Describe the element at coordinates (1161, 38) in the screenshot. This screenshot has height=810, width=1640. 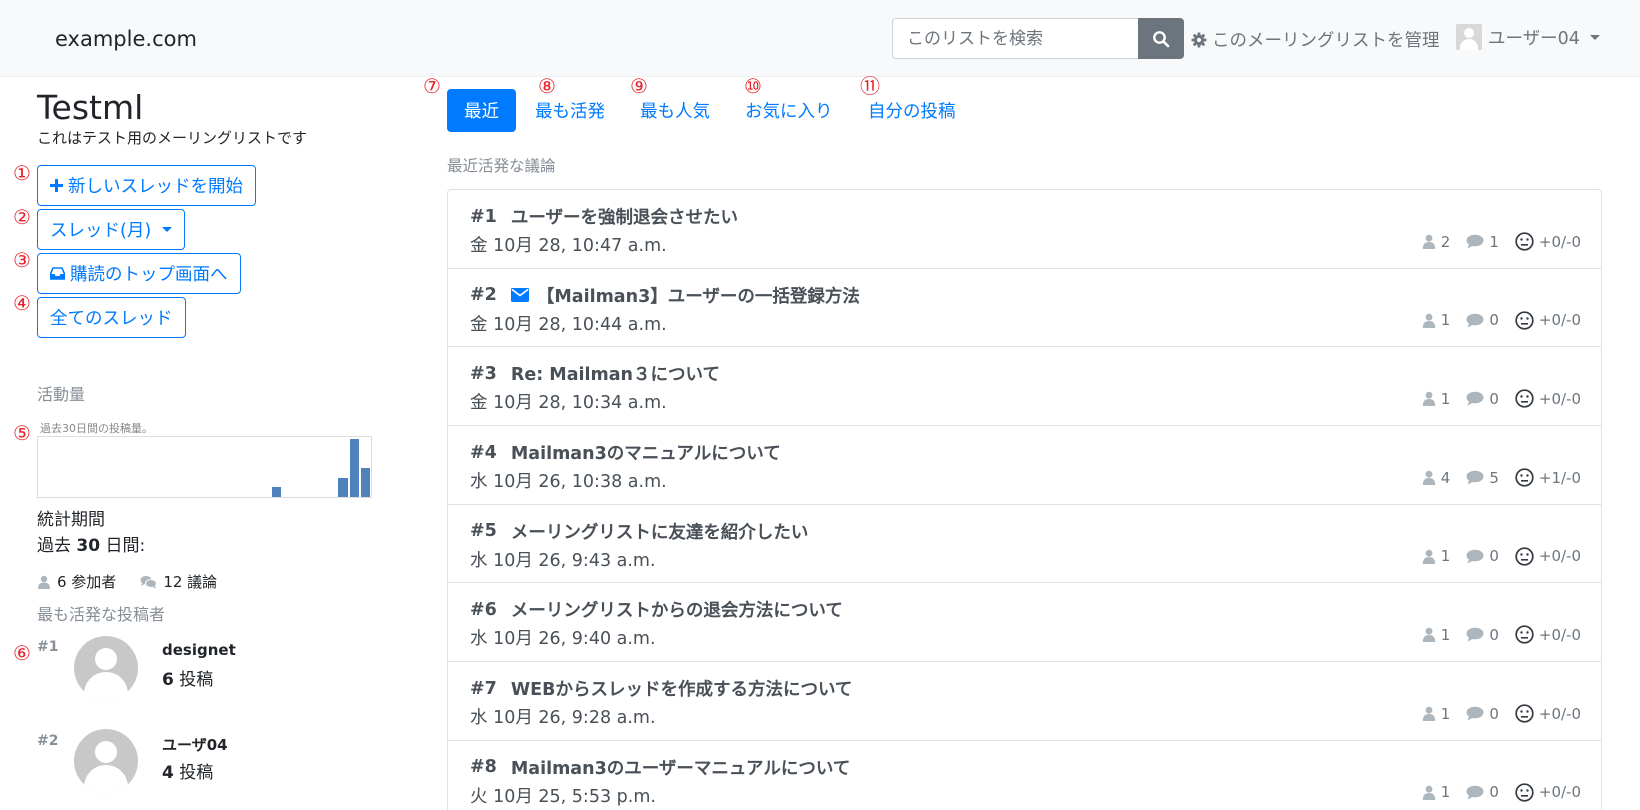
I see `search-button` at that location.